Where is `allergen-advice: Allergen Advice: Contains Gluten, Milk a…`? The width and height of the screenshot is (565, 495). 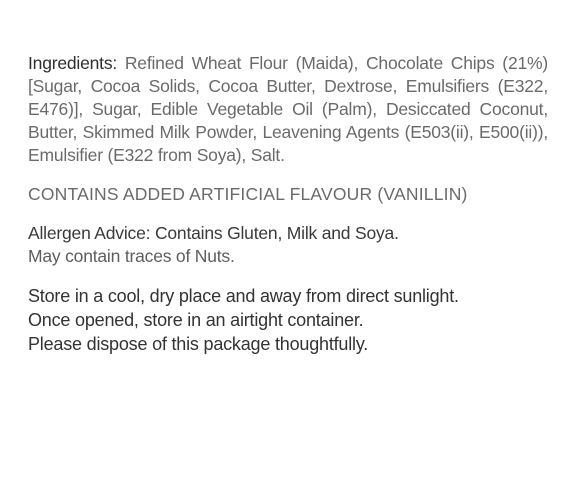
allergen-advice: Allergen Advice: Contains Gluten, Milk a… is located at coordinates (213, 233).